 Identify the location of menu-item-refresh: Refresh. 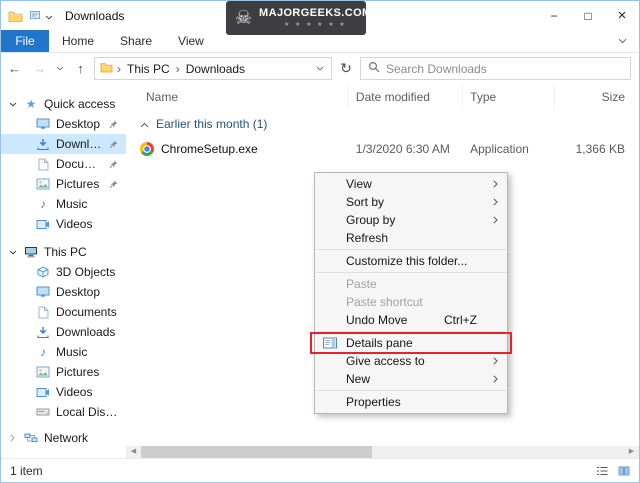
(411, 238).